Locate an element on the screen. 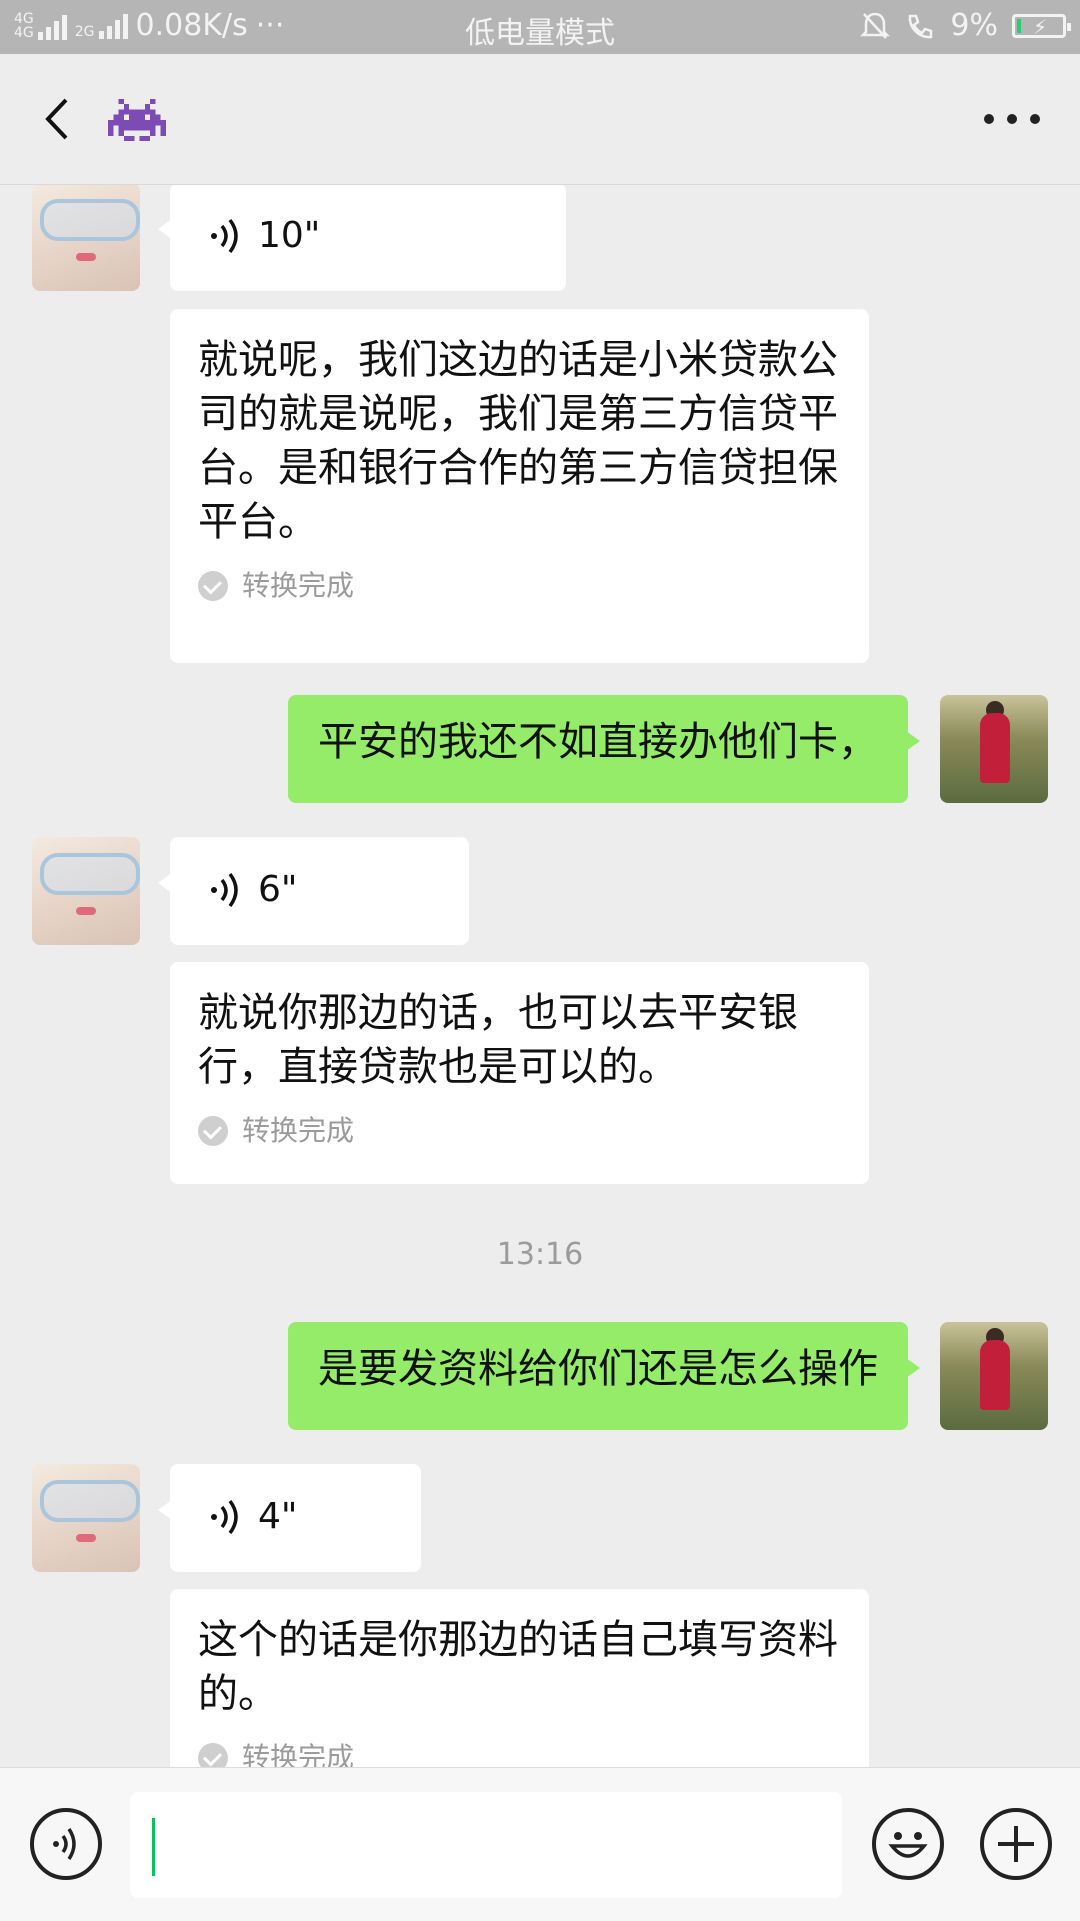  sent-message: 是要发资料给你们还是怎么操作 is located at coordinates (604, 1376).